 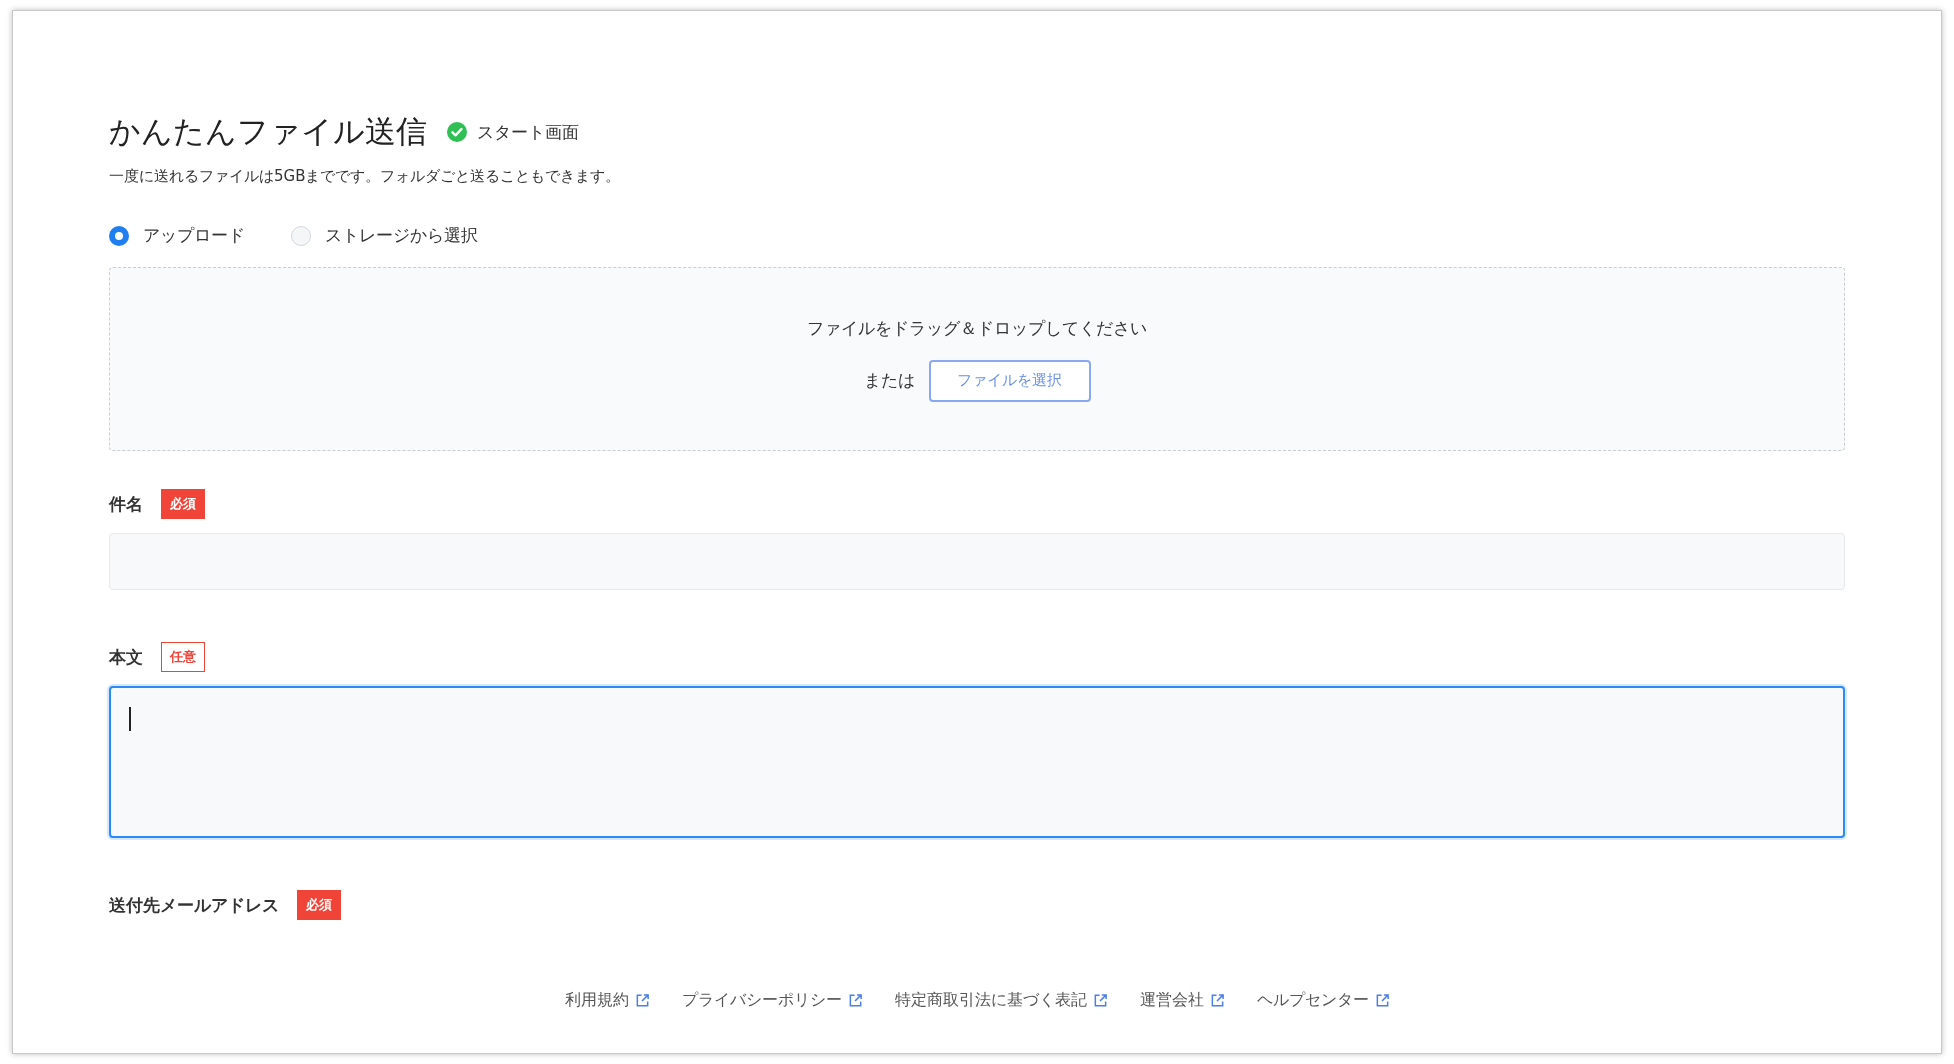 What do you see at coordinates (268, 131) in the screenshot?
I see `page-title: かんたんファイル送信` at bounding box center [268, 131].